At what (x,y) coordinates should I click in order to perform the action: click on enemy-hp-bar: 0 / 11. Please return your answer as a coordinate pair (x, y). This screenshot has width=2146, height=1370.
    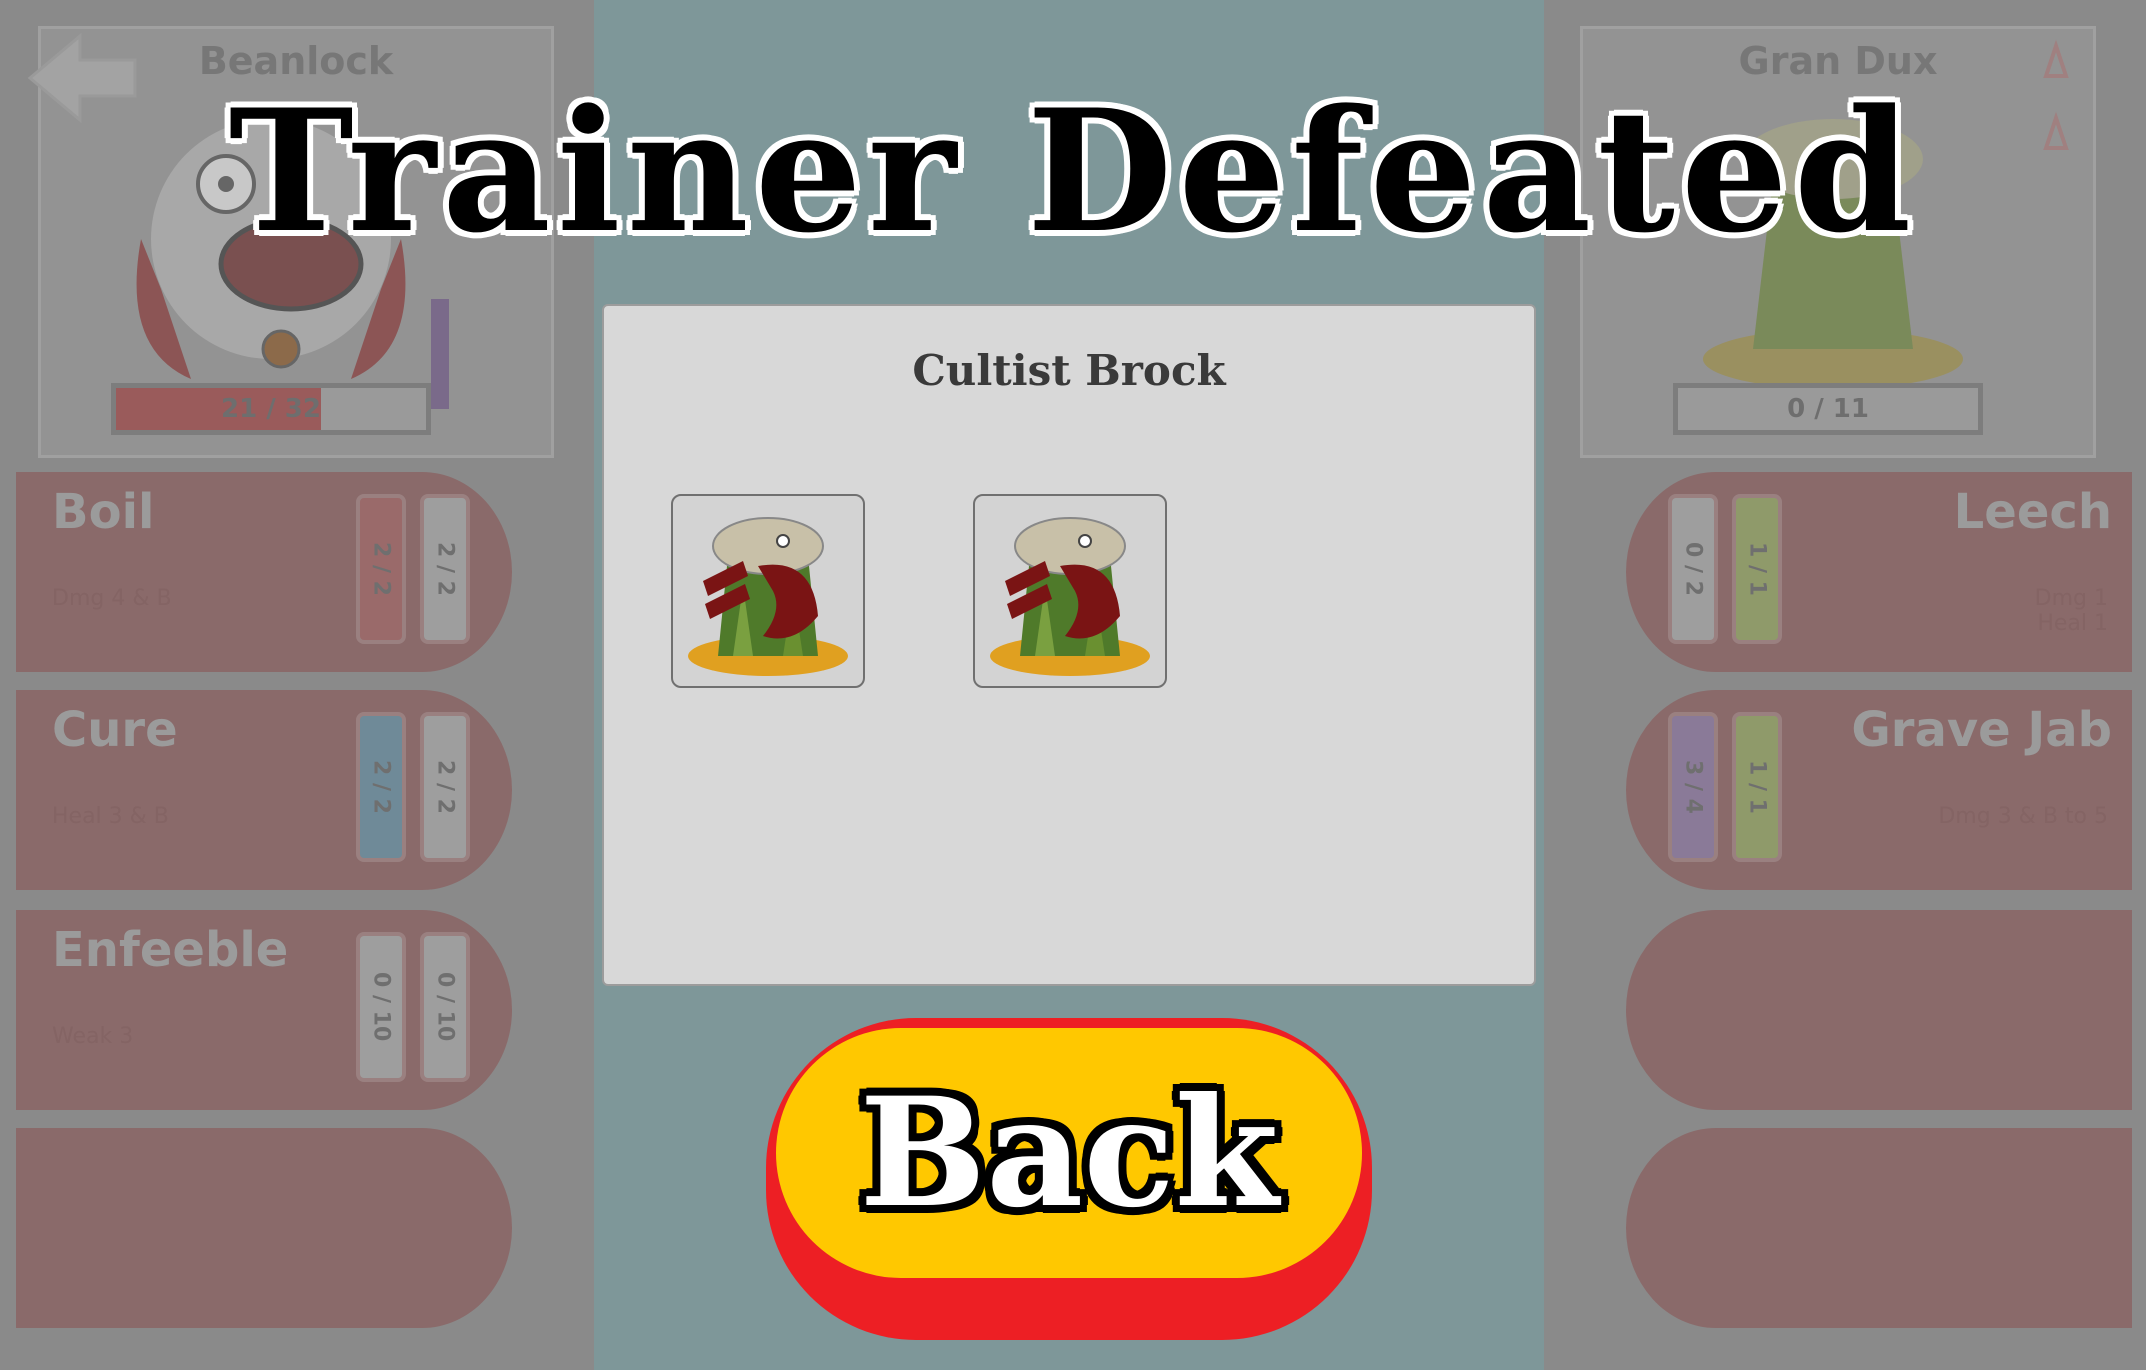
    Looking at the image, I should click on (1828, 409).